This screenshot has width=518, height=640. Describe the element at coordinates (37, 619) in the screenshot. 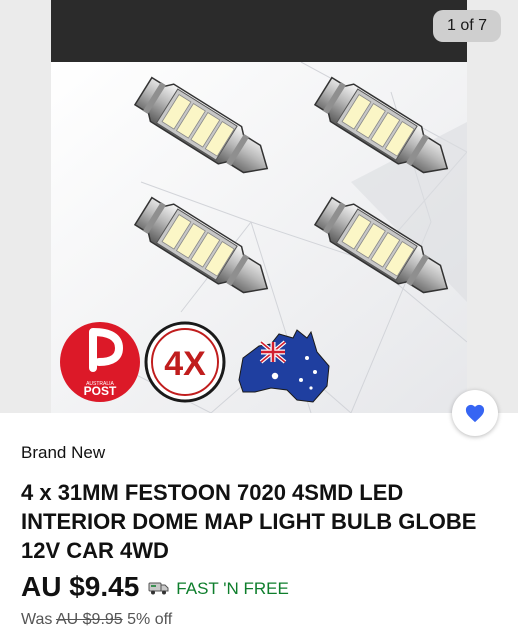

I see `was-label: Was` at that location.